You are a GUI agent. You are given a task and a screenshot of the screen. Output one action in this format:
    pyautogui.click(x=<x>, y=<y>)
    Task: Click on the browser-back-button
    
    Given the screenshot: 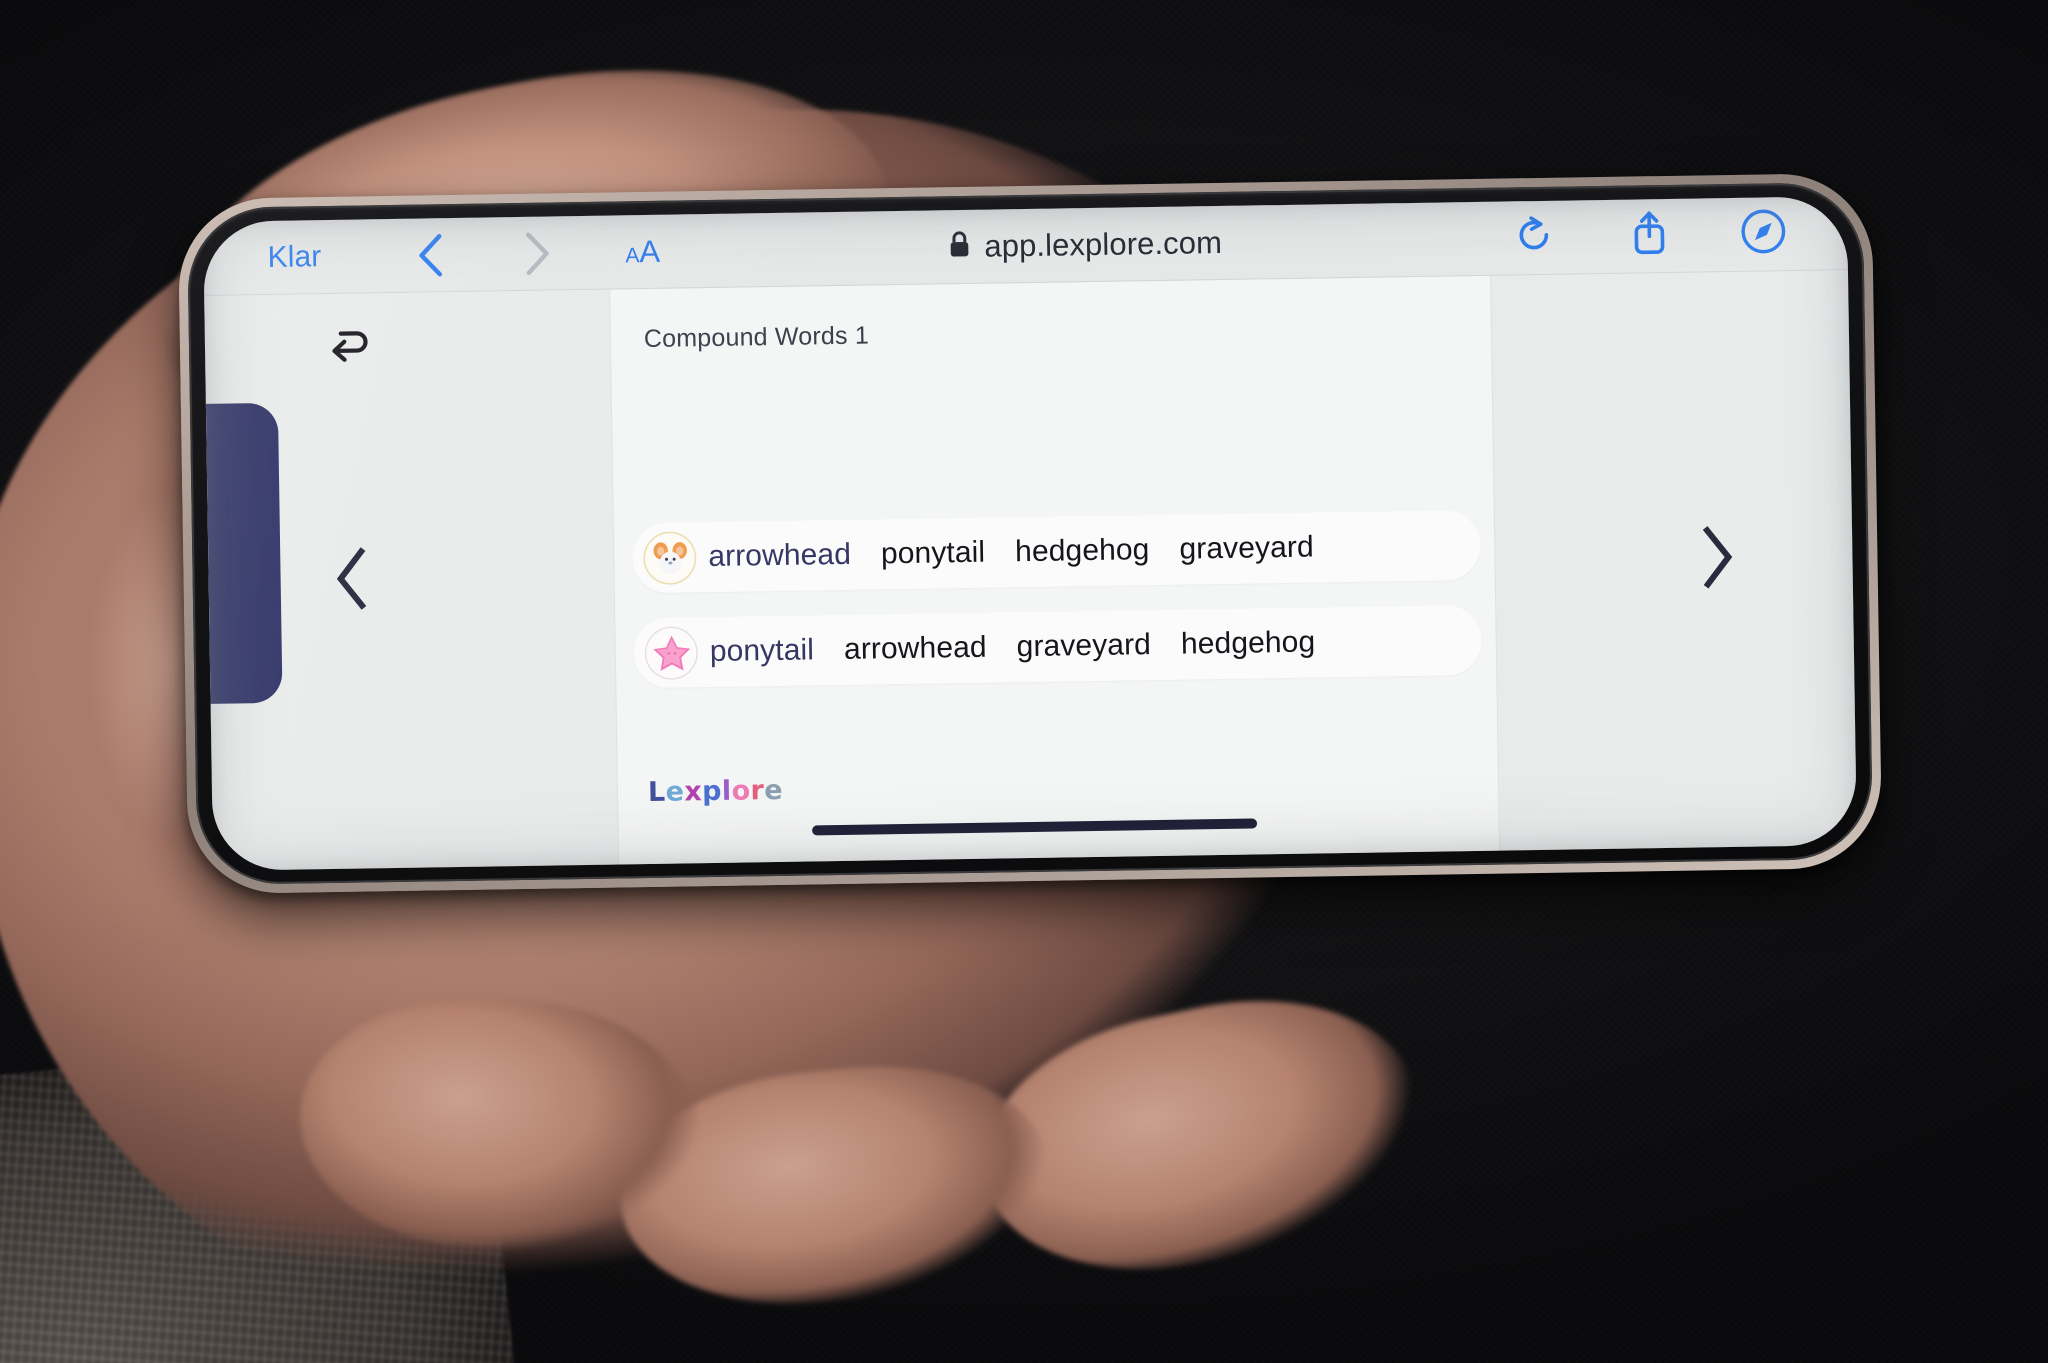 What is the action you would take?
    pyautogui.click(x=430, y=254)
    